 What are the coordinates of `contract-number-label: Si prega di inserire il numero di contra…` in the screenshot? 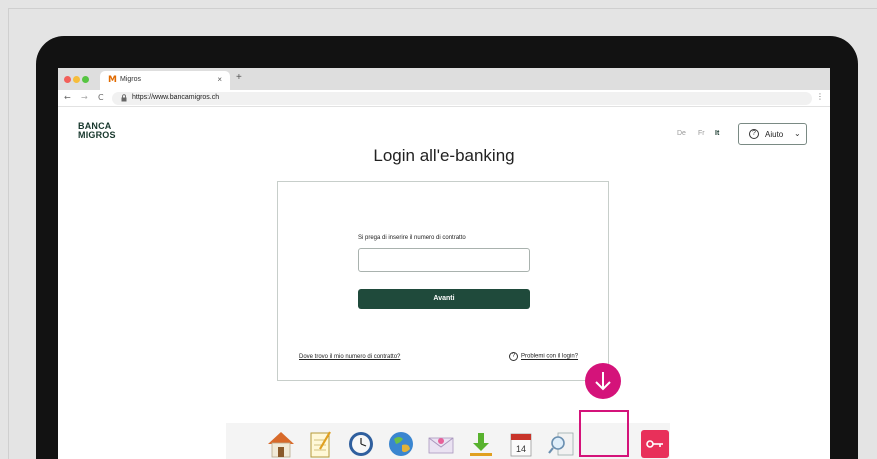 It's located at (412, 238).